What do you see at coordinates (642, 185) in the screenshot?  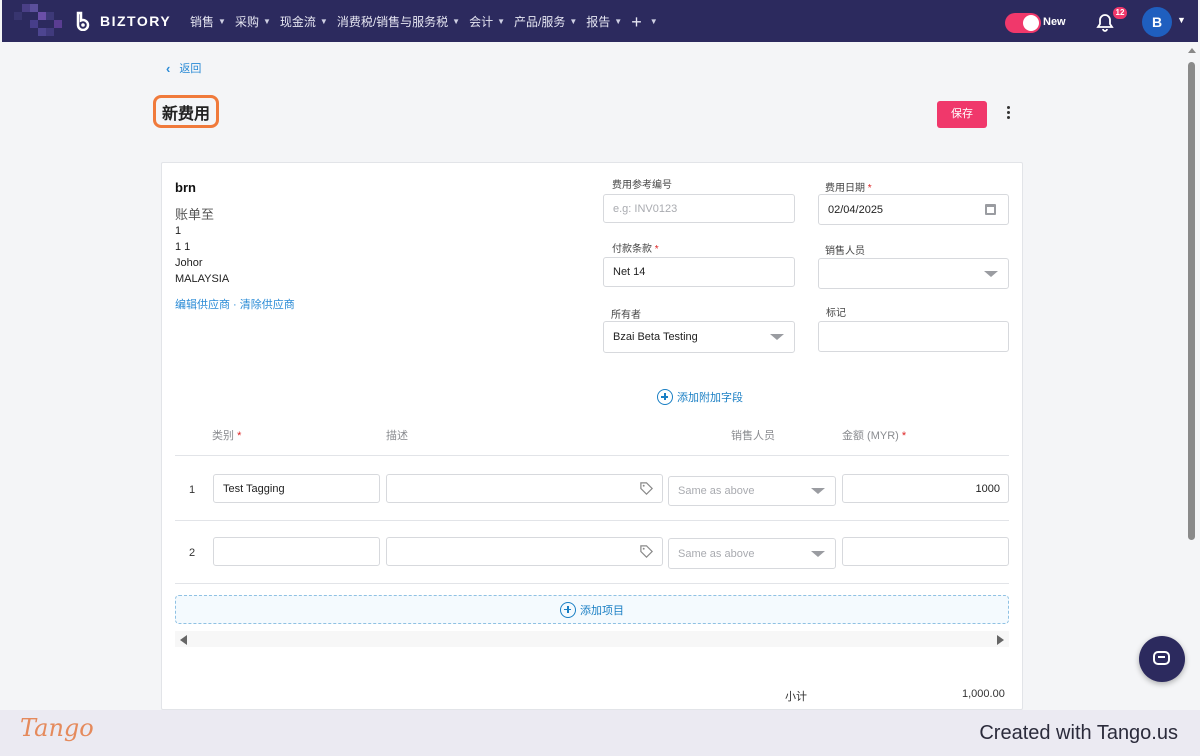 I see `ref-label: 费用参考编号` at bounding box center [642, 185].